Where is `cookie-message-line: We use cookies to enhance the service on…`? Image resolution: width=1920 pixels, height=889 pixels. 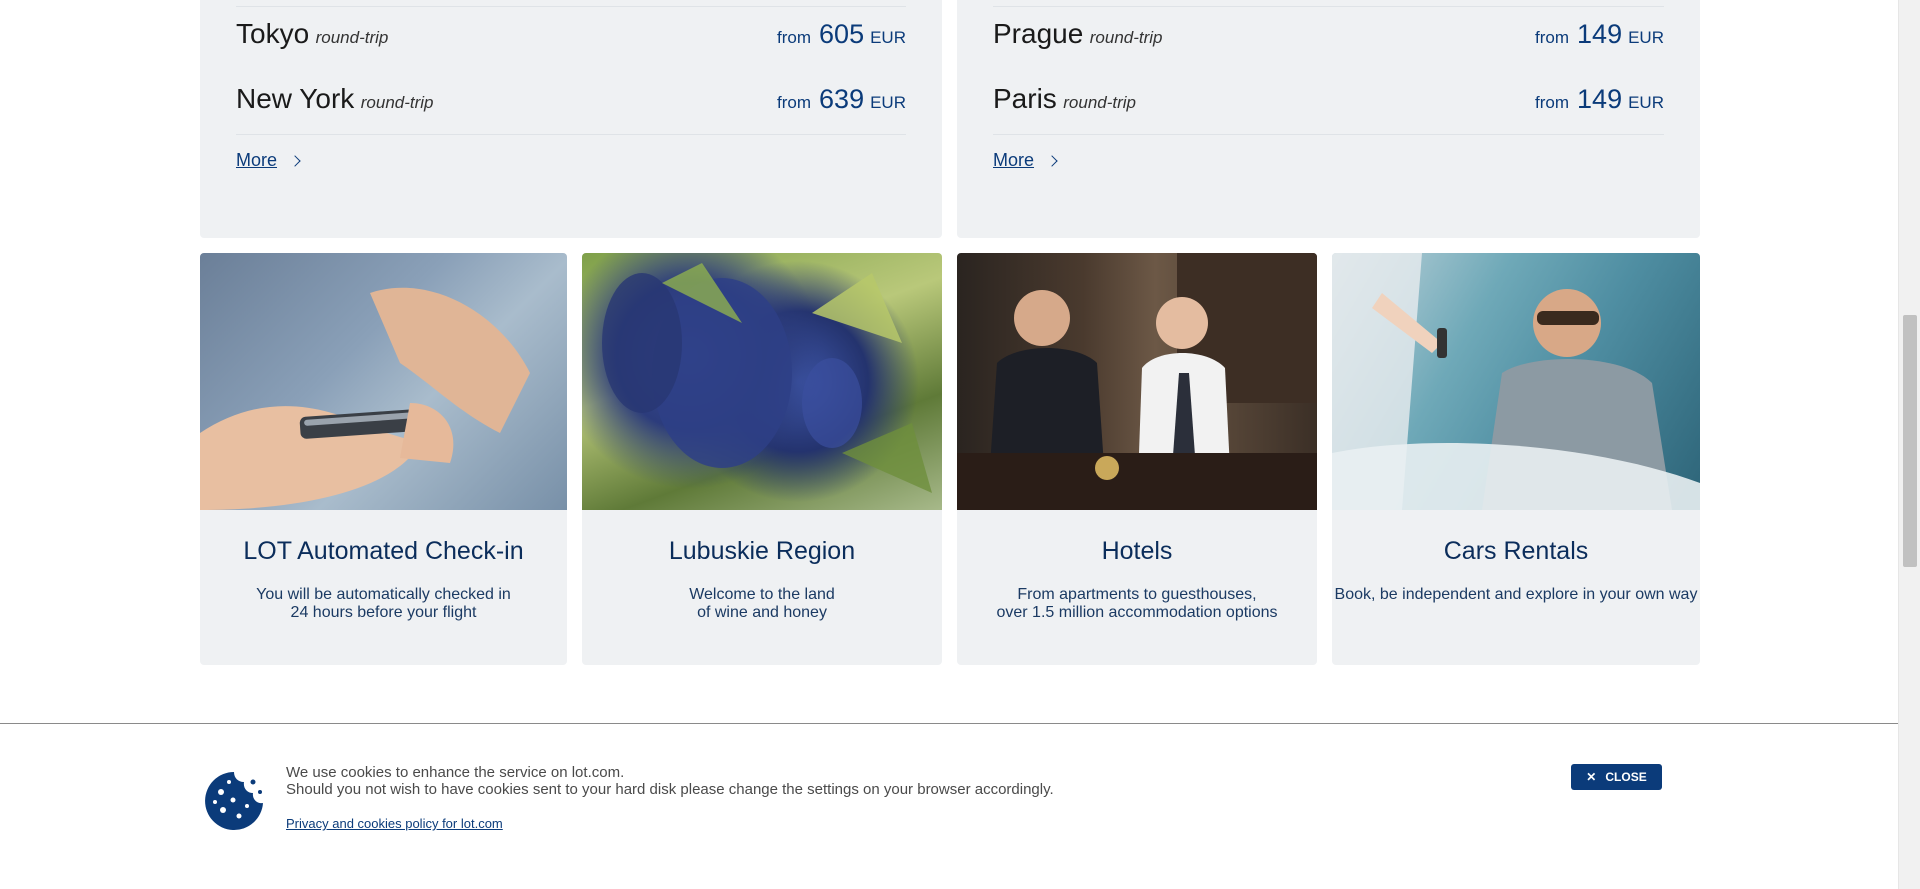
cookie-message-line: We use cookies to enhance the service on… is located at coordinates (455, 772).